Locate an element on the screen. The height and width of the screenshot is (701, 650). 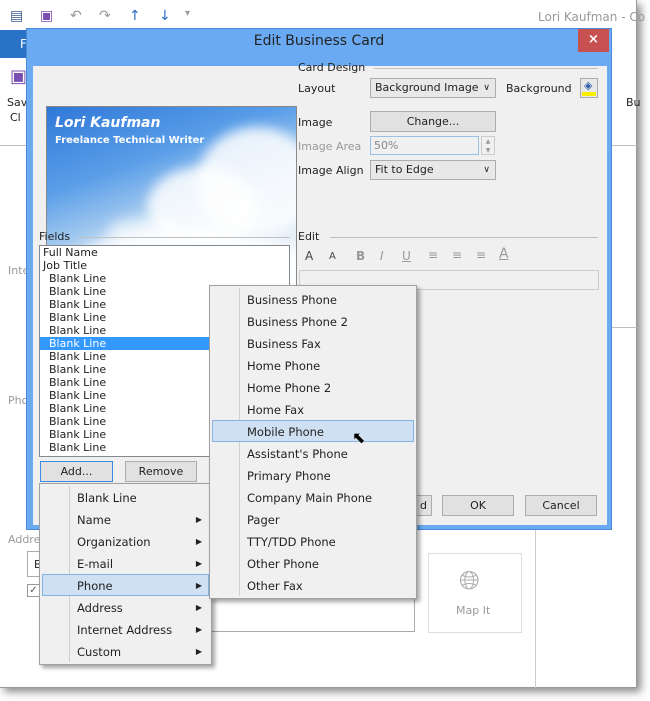
card-design-header: Card Design is located at coordinates (332, 67).